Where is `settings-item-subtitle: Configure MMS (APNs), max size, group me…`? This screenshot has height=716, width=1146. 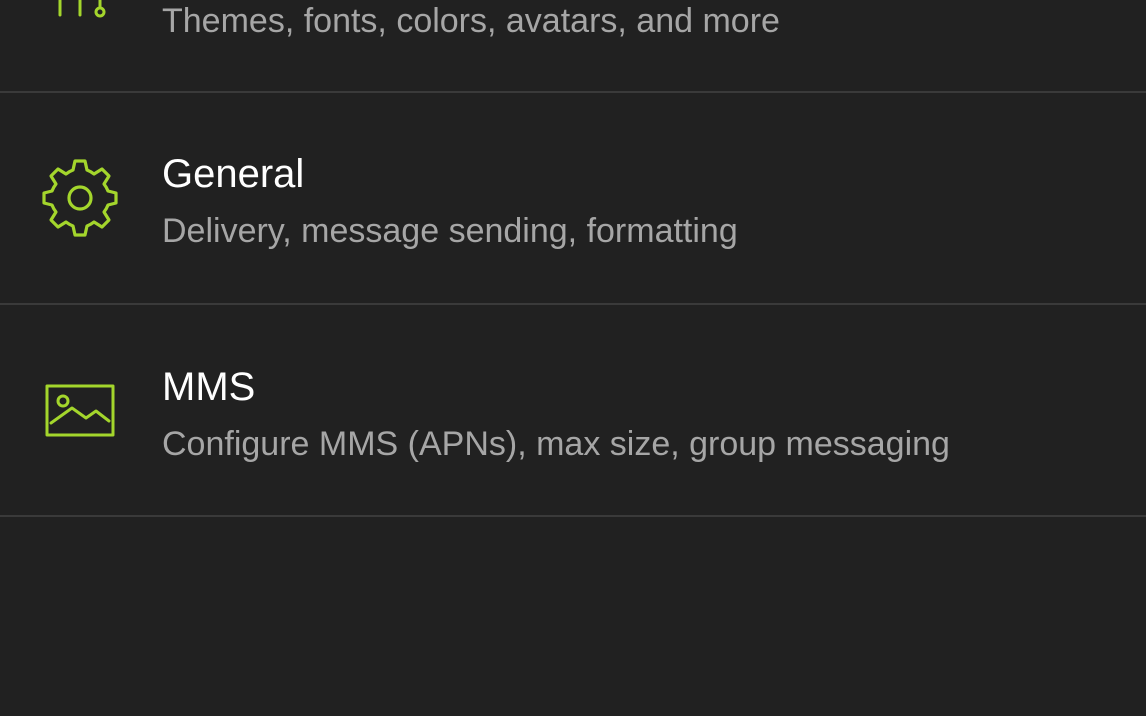
settings-item-subtitle: Configure MMS (APNs), max size, group me… is located at coordinates (556, 444).